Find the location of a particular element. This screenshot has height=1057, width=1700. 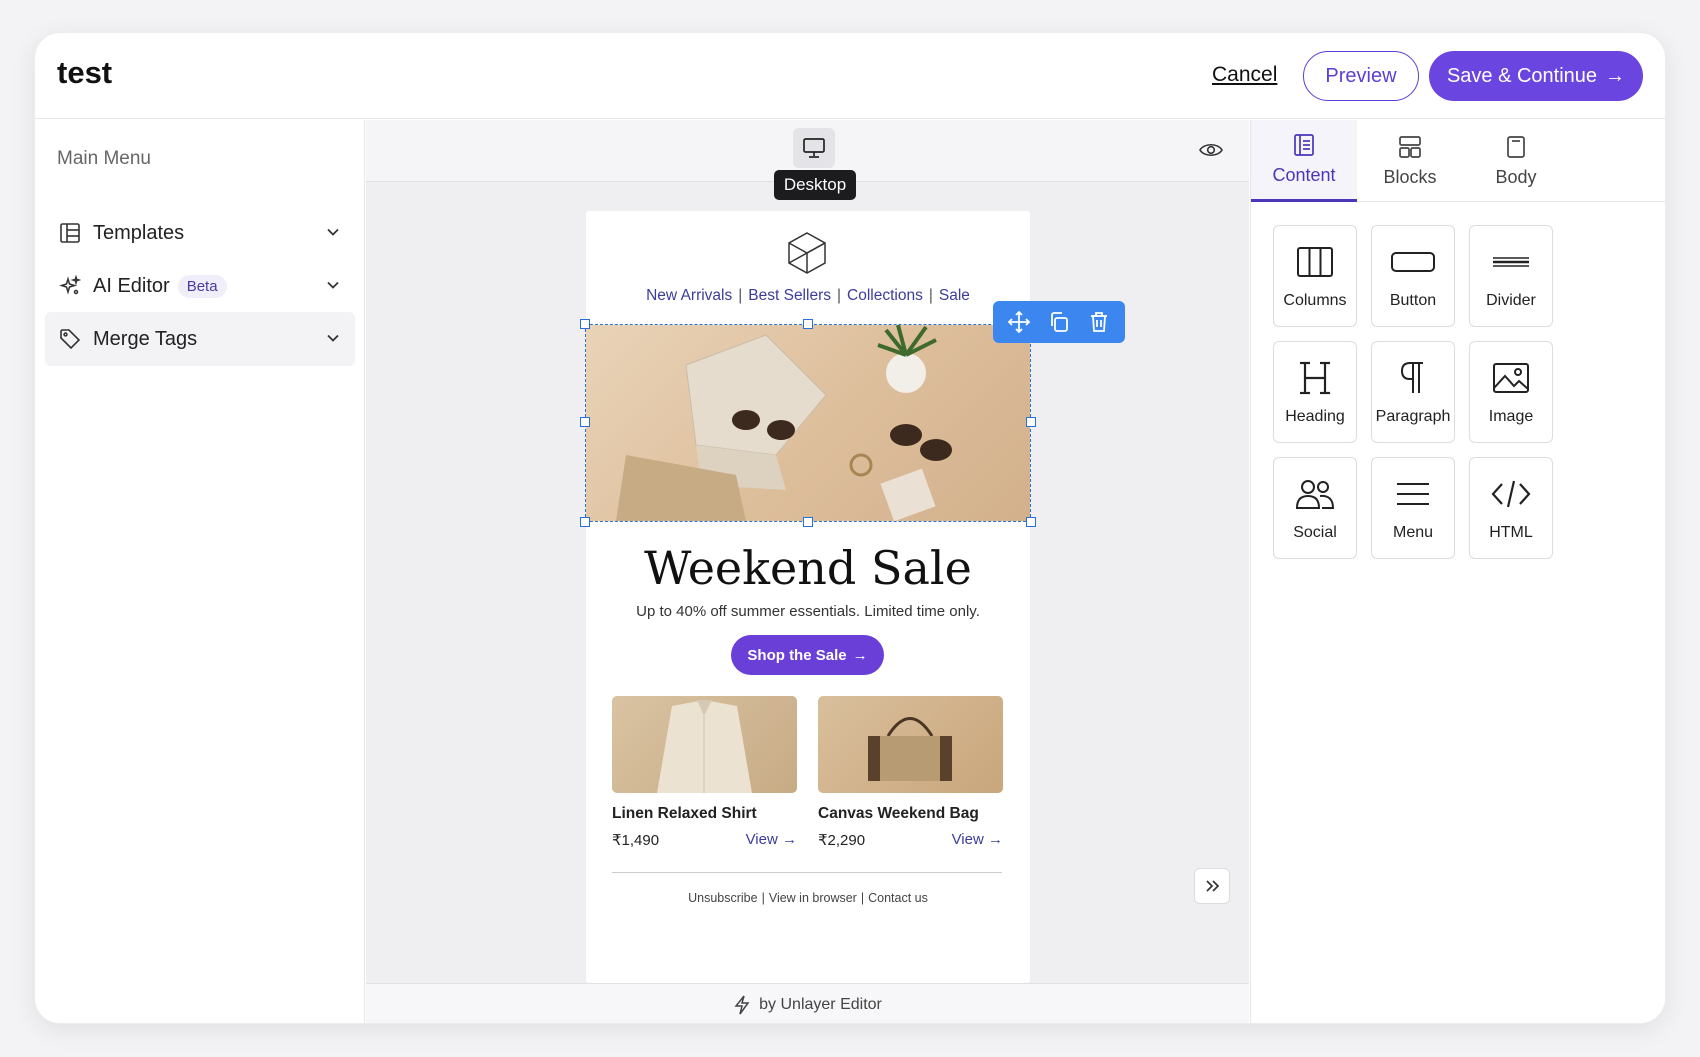

menu-icon is located at coordinates (1413, 494).